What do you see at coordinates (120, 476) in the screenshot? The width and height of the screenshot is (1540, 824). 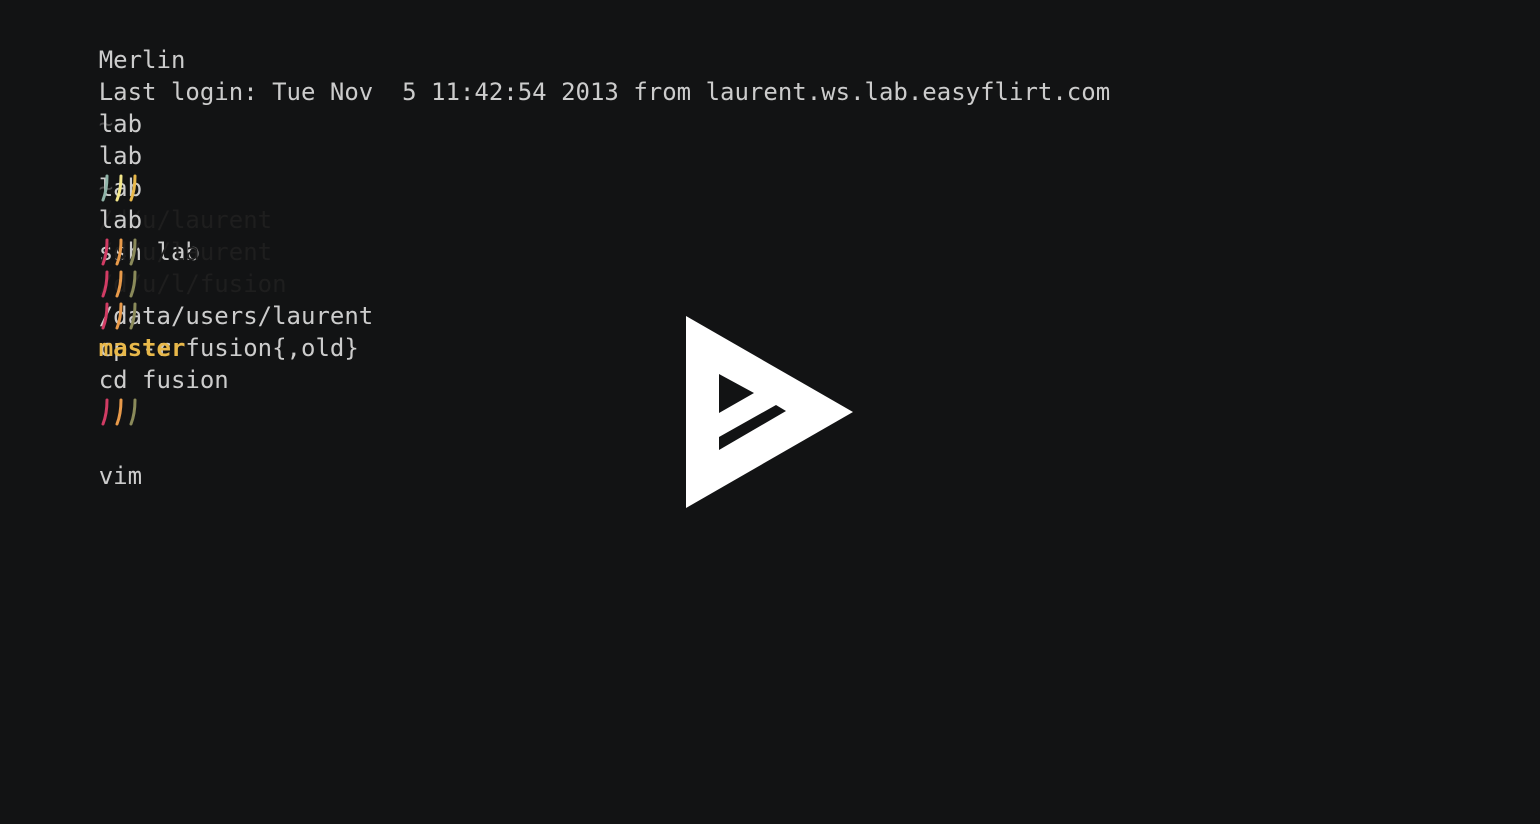 I see `prompt-command: vim` at bounding box center [120, 476].